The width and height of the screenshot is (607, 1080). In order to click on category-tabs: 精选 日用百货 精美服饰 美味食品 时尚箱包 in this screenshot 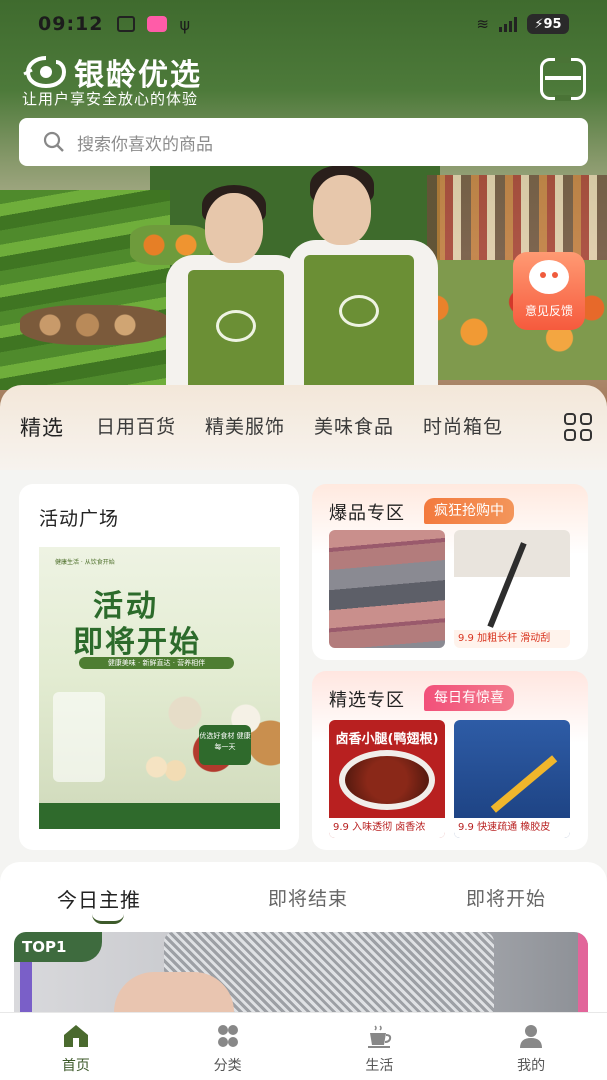, I will do `click(261, 427)`.